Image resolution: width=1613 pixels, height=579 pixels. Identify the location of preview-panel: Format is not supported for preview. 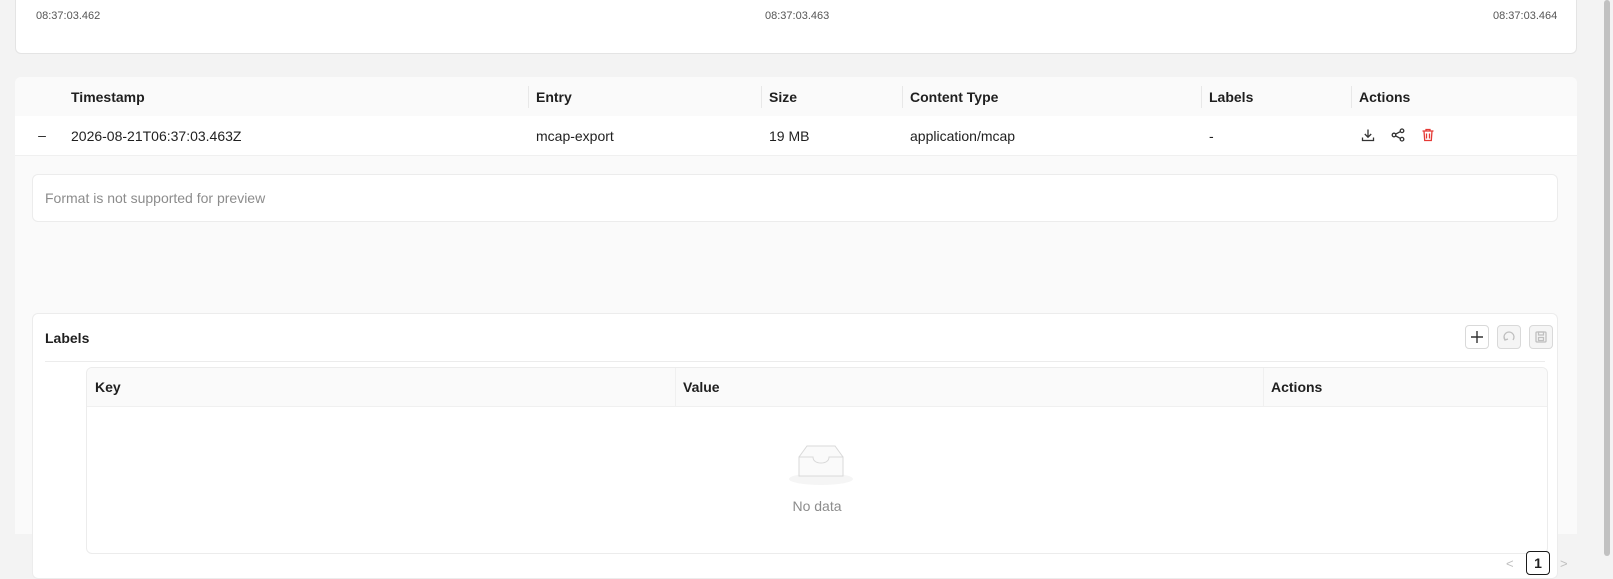
(795, 198).